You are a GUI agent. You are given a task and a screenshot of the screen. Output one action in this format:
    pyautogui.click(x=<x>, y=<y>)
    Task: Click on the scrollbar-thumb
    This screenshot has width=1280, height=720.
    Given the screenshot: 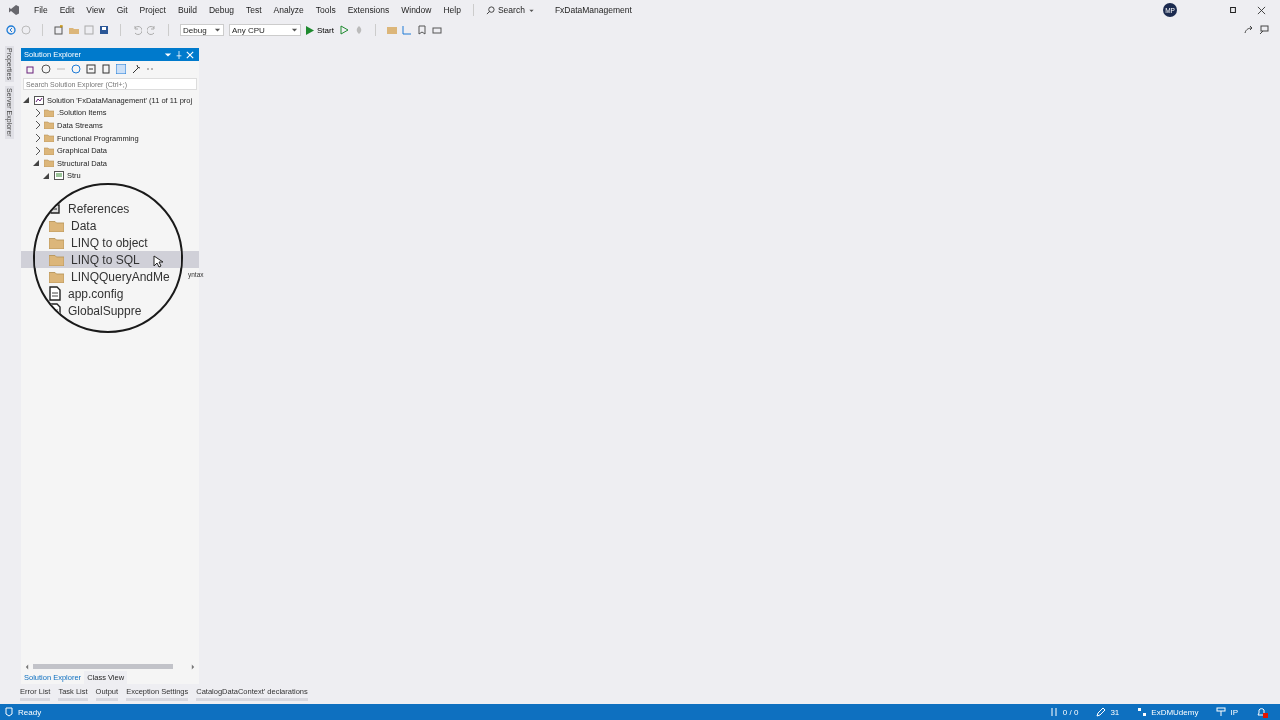 What is the action you would take?
    pyautogui.click(x=103, y=666)
    